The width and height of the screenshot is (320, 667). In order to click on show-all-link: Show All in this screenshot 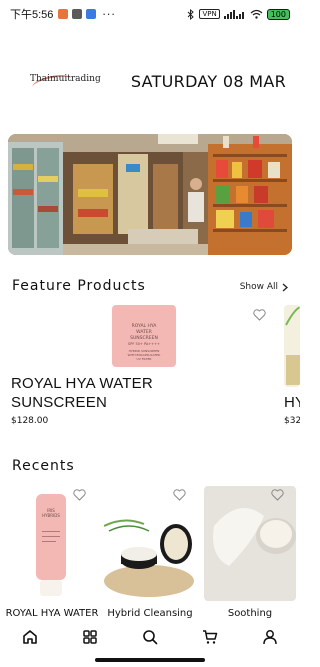, I will do `click(264, 287)`.